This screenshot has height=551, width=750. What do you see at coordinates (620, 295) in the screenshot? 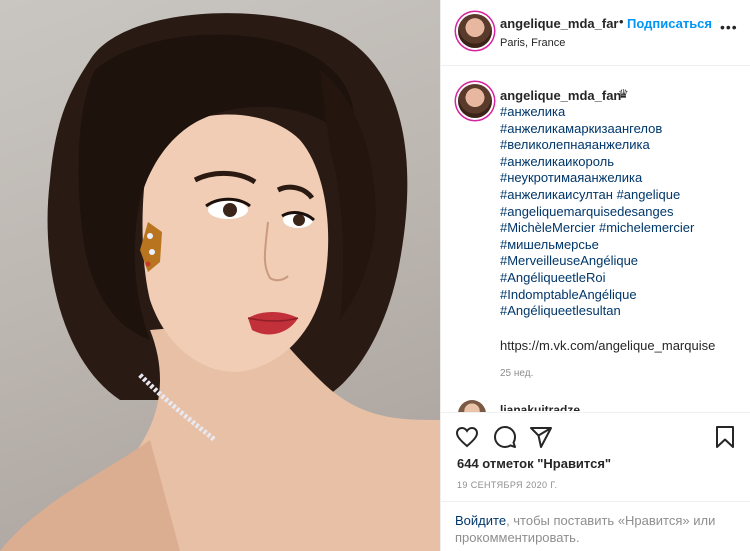
I see `hashtag-link: #IndomptableAngélique` at bounding box center [620, 295].